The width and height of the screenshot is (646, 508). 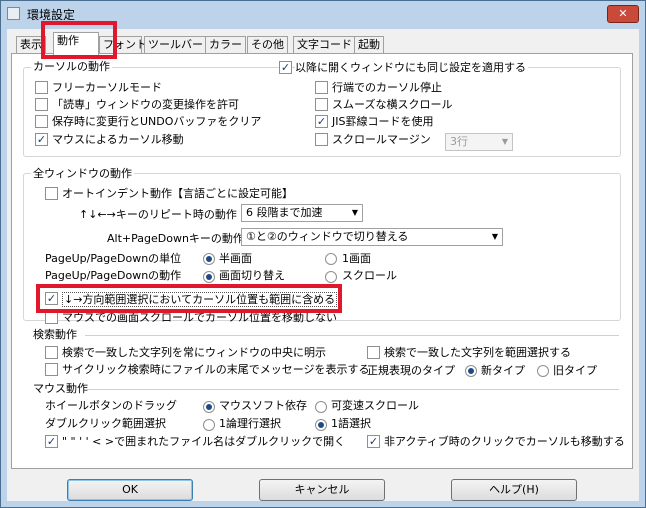 What do you see at coordinates (331, 259) in the screenshot?
I see `unit-full-radio` at bounding box center [331, 259].